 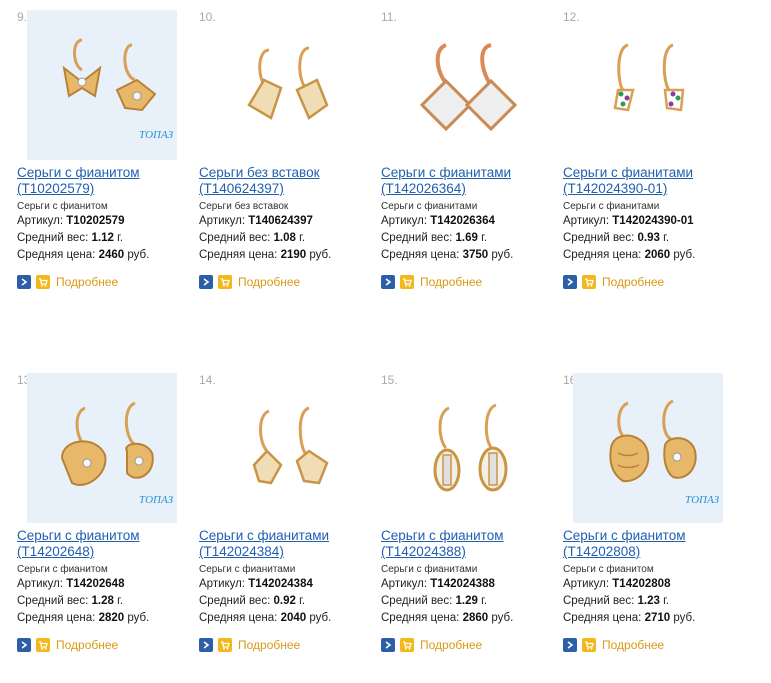 I want to click on price-row: Средняя цена: 2860 руб., so click(x=447, y=618).